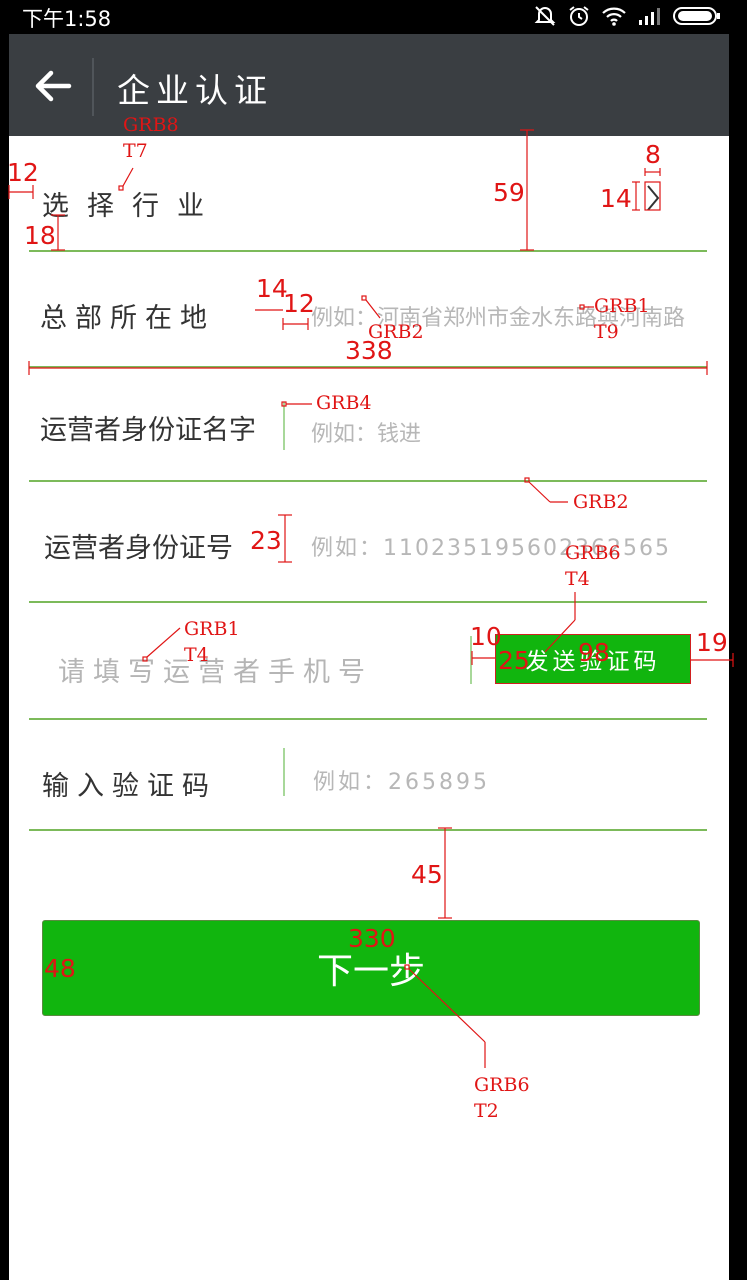 The image size is (747, 1280). What do you see at coordinates (266, 540) in the screenshot?
I see `annotation-label: 23` at bounding box center [266, 540].